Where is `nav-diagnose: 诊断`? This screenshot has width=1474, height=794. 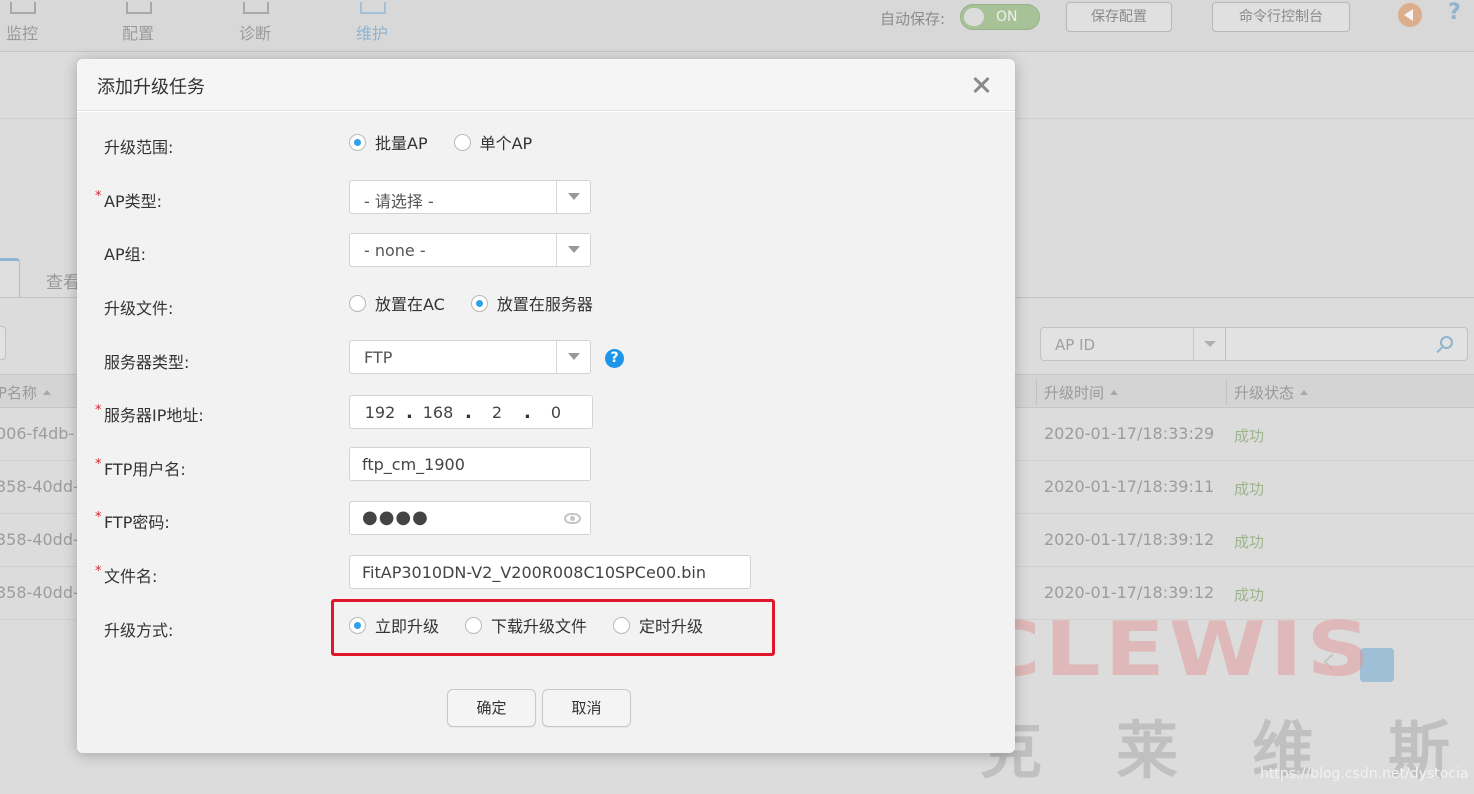
nav-diagnose: 诊断 is located at coordinates (255, 23).